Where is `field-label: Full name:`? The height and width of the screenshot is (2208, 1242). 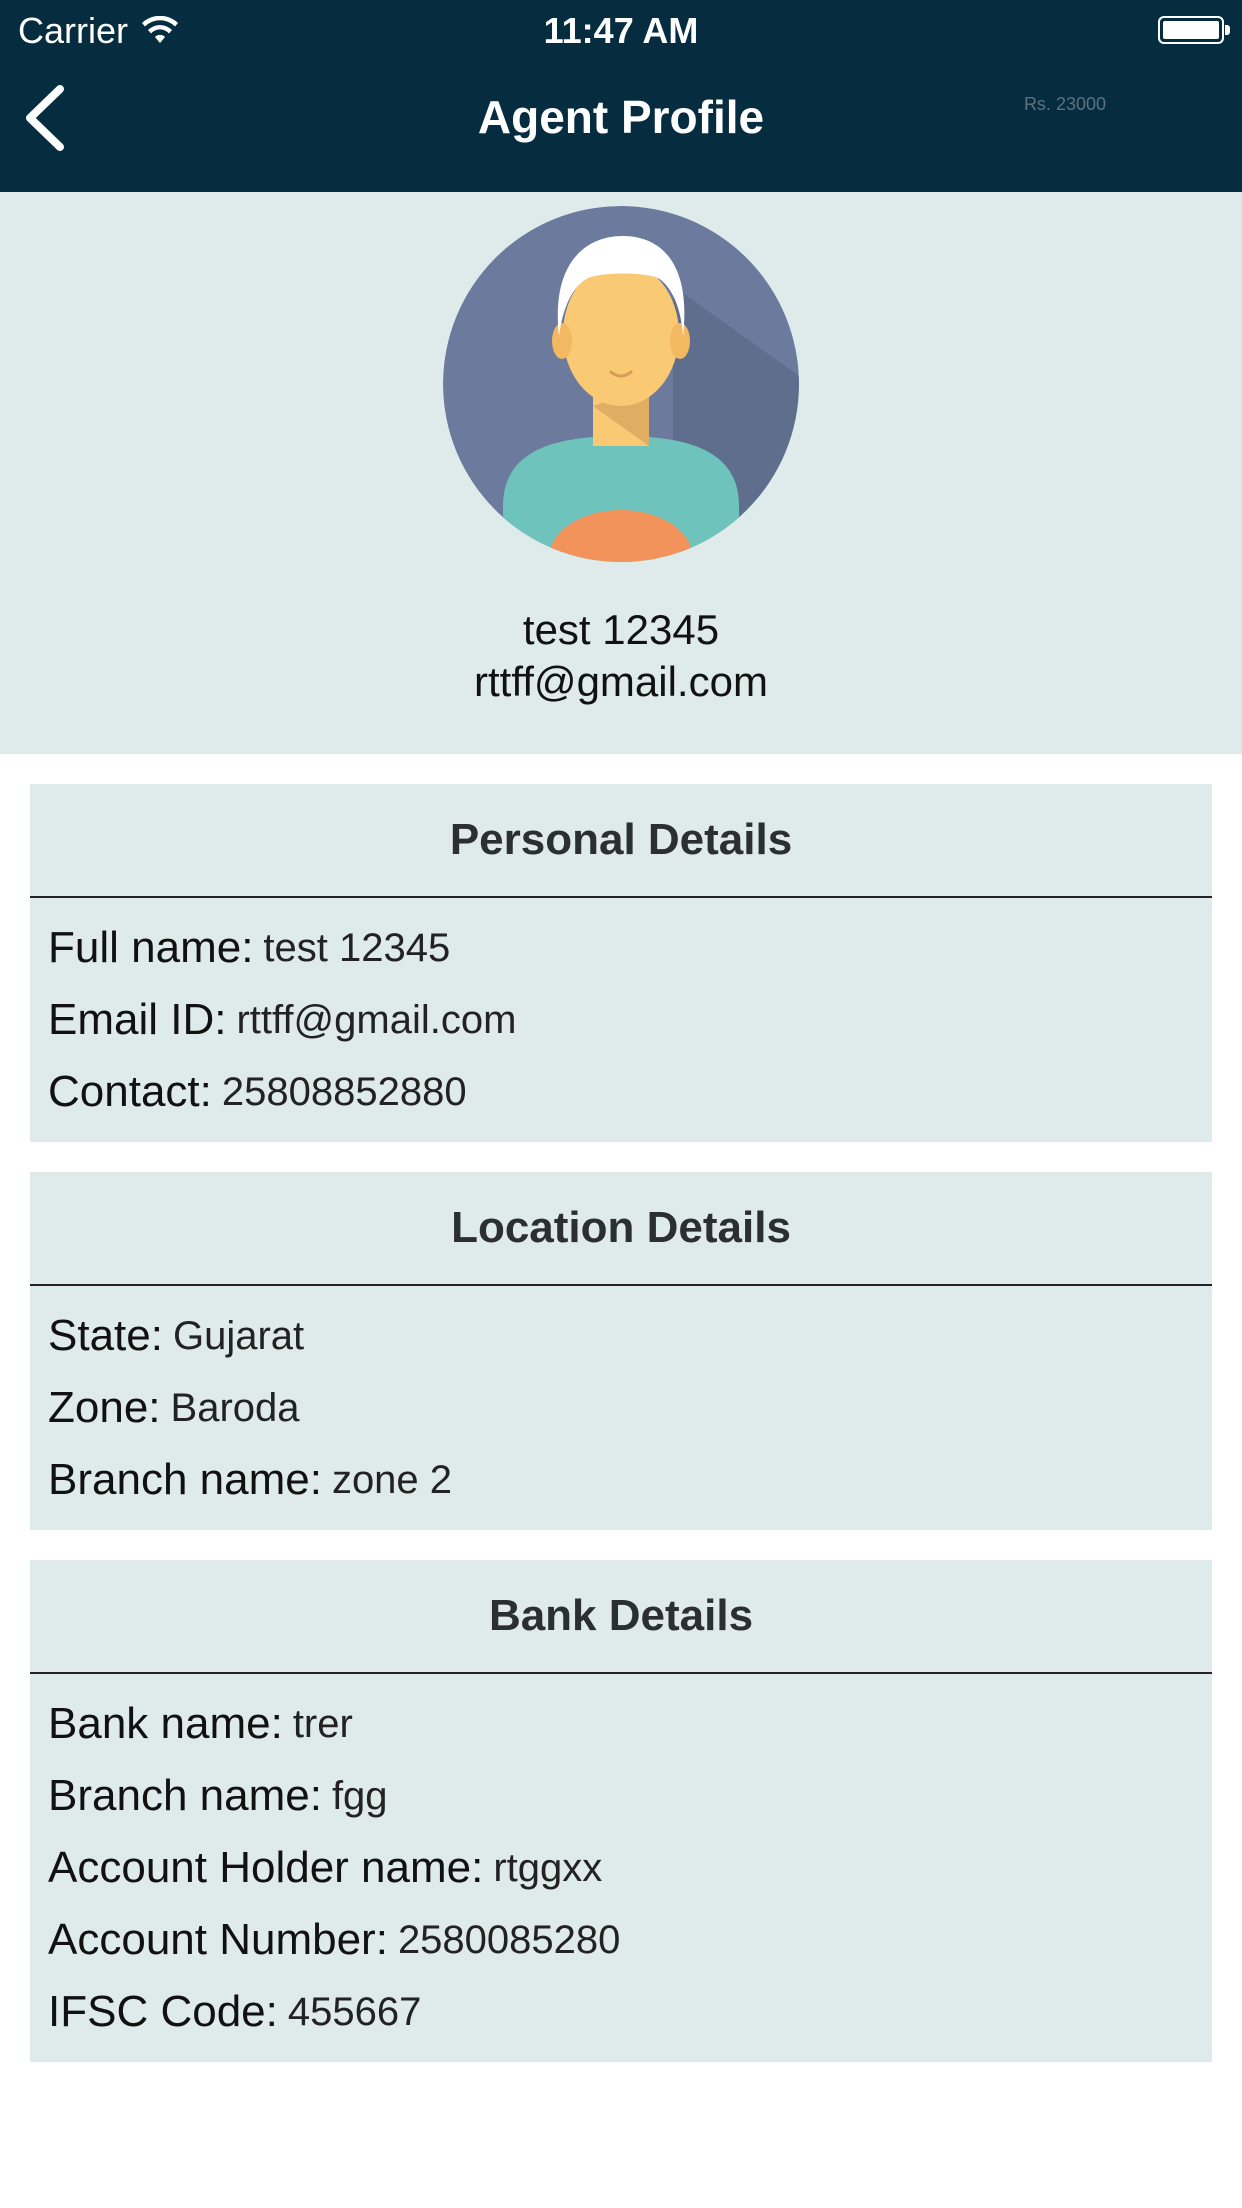 field-label: Full name: is located at coordinates (151, 947).